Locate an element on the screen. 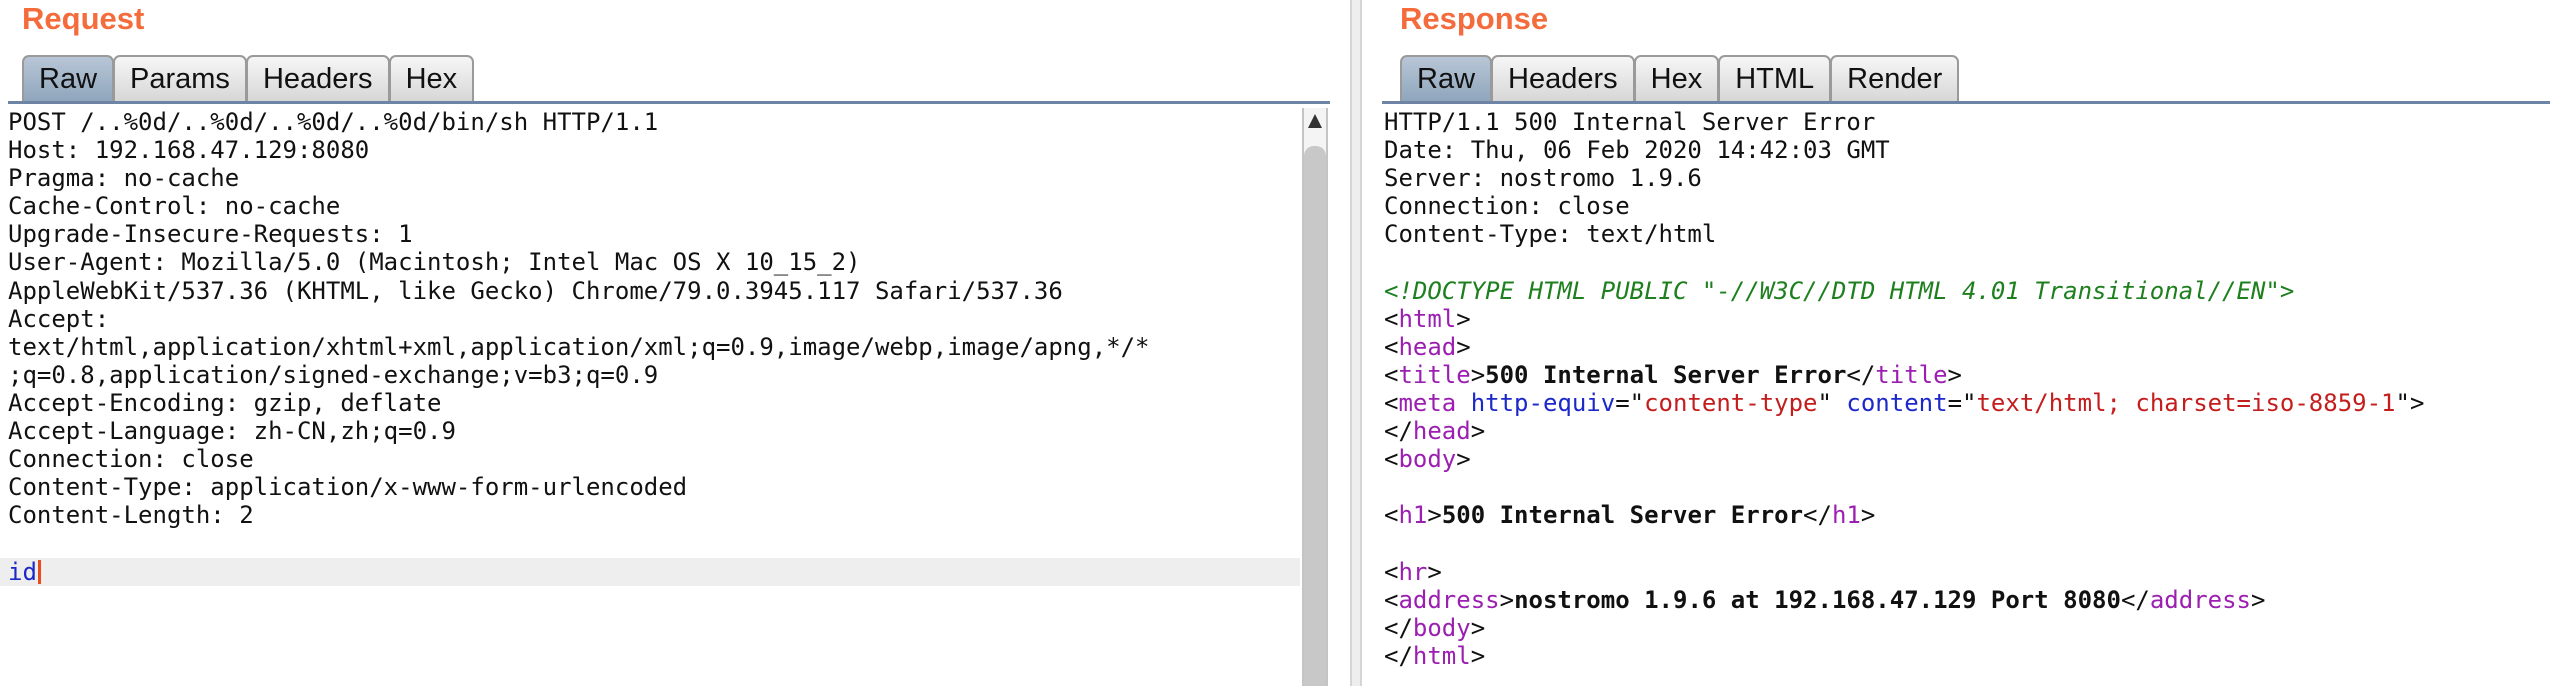 The height and width of the screenshot is (686, 2550). request-tab-hex: Hex is located at coordinates (431, 78).